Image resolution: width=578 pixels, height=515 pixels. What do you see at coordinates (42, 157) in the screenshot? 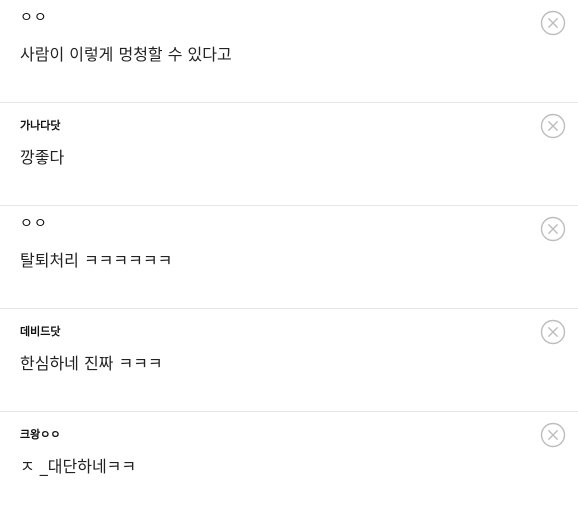
I see `comment-text: 깡좋다` at bounding box center [42, 157].